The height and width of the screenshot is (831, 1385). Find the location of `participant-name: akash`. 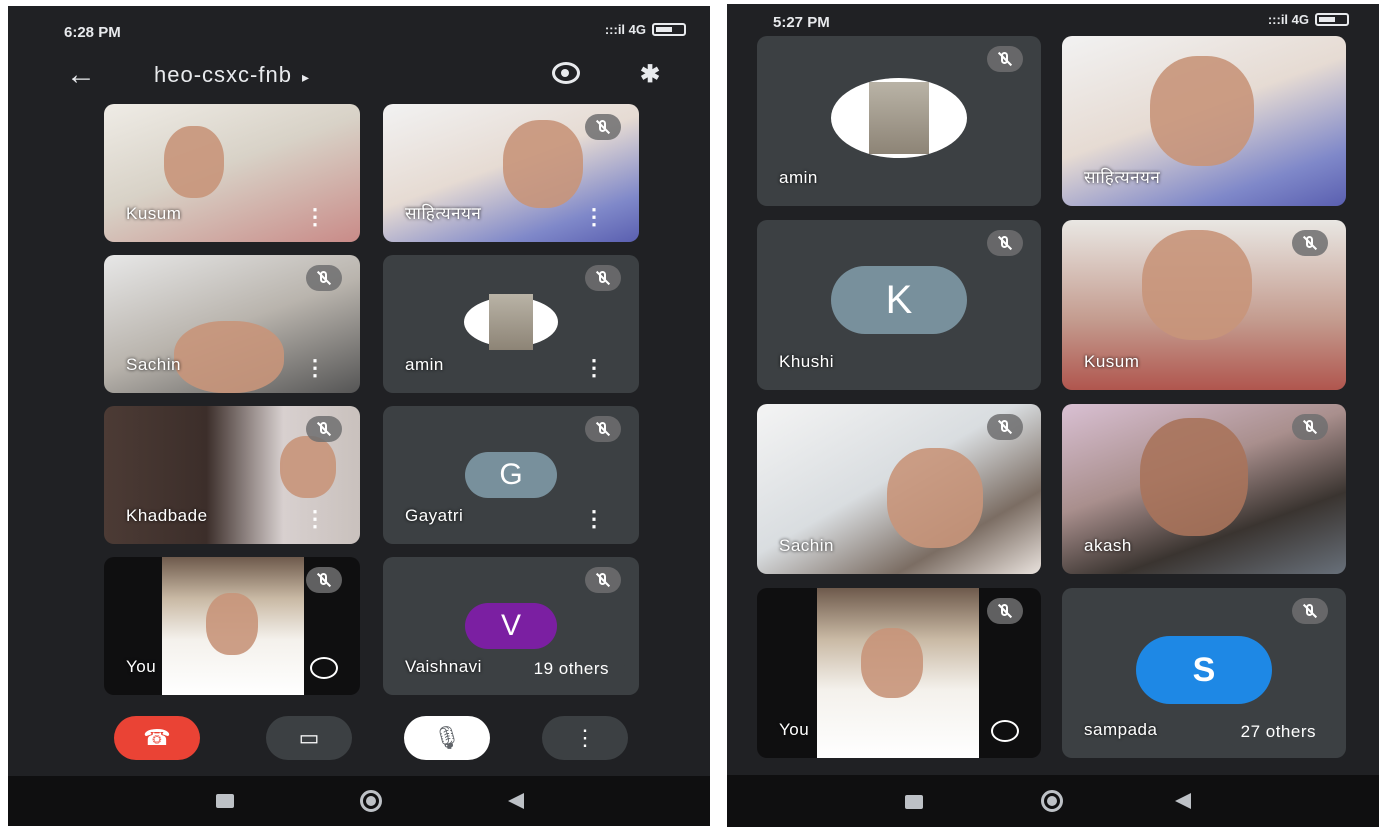

participant-name: akash is located at coordinates (1108, 545).